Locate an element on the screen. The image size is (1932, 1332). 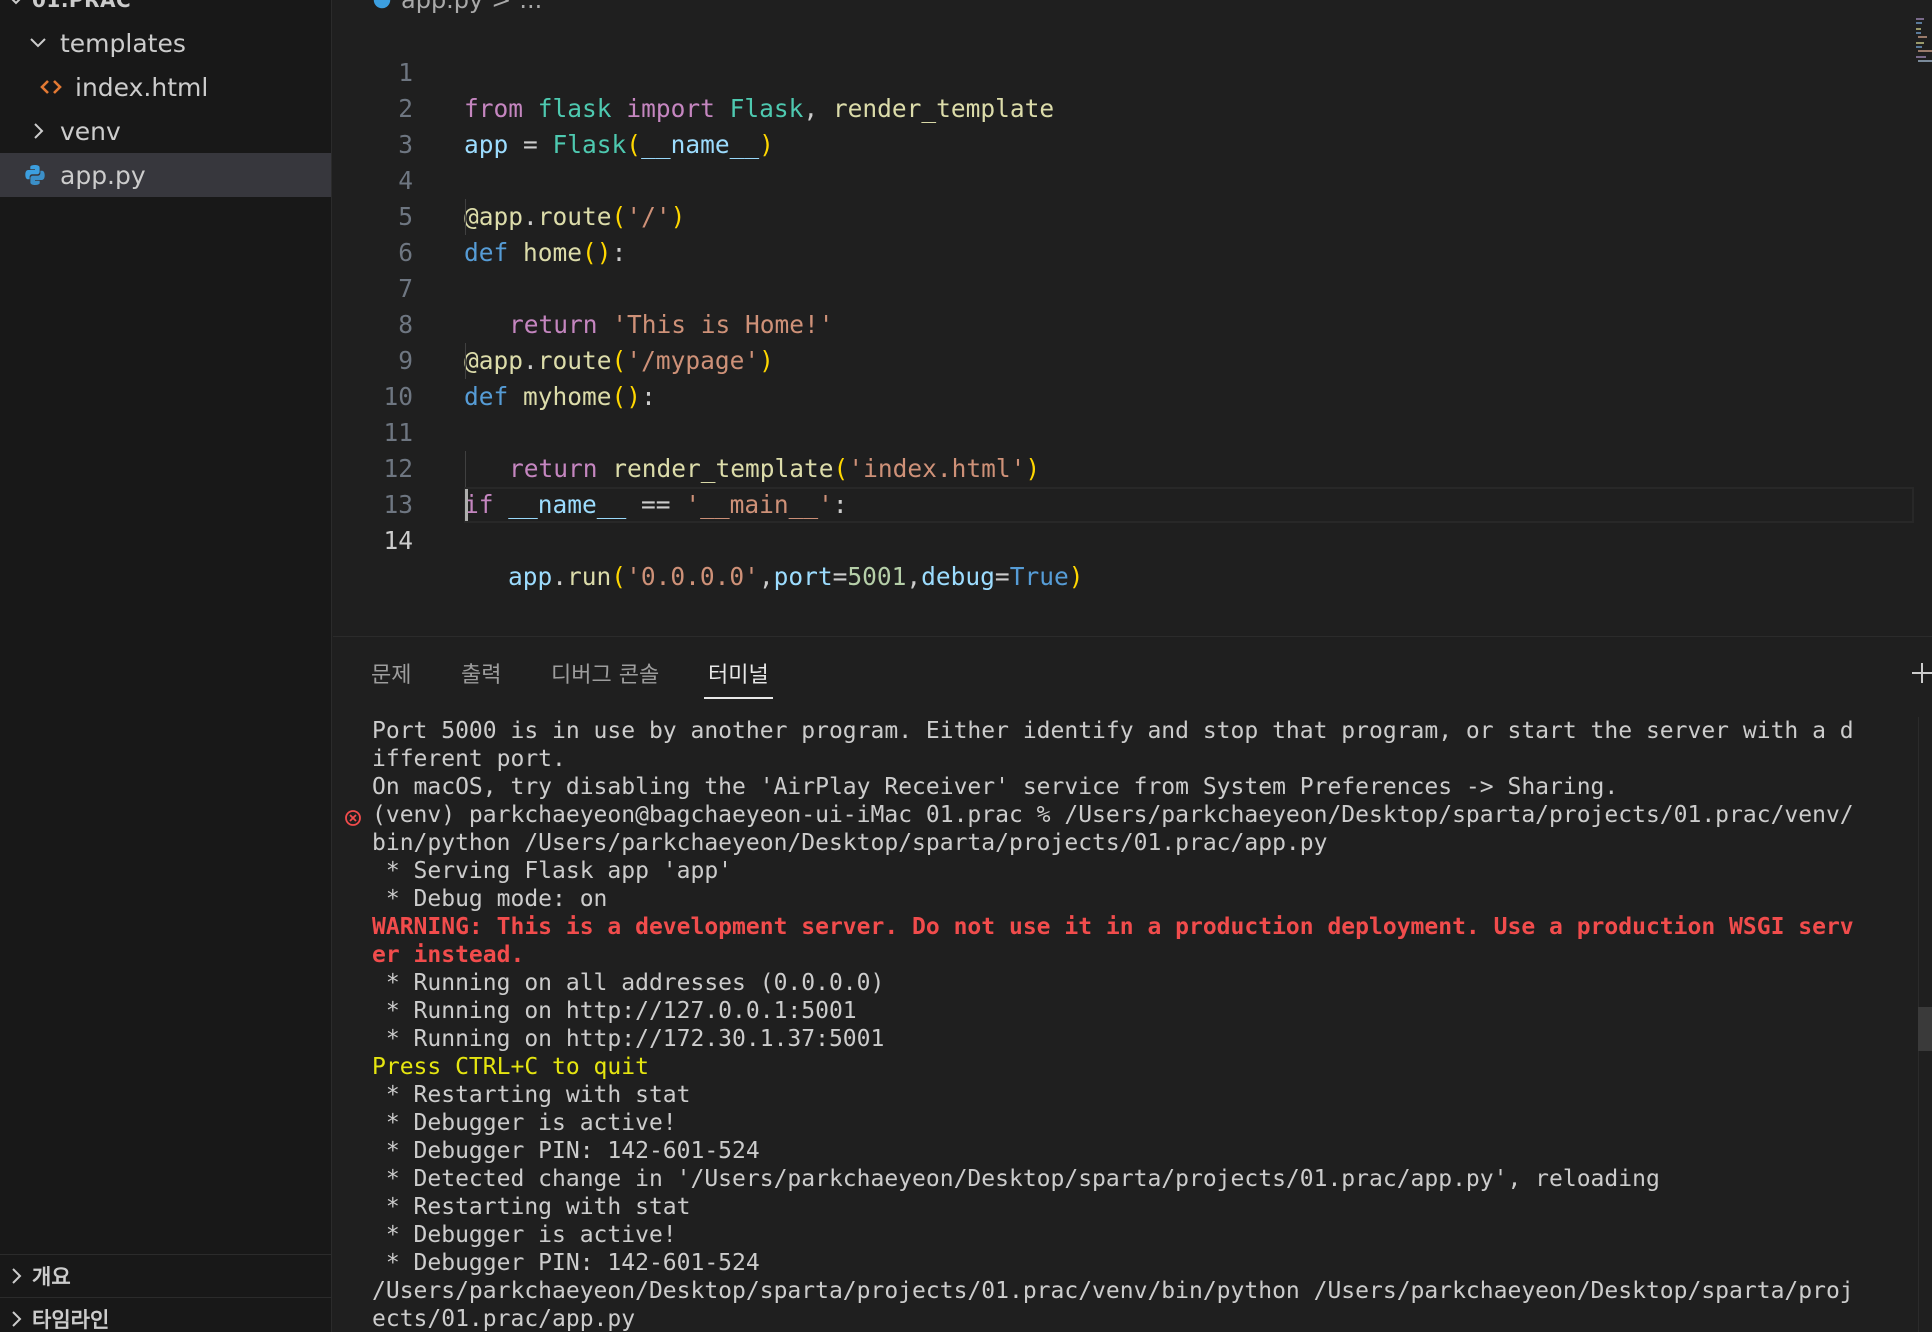
code-line-active: 14 is located at coordinates (1123, 521).